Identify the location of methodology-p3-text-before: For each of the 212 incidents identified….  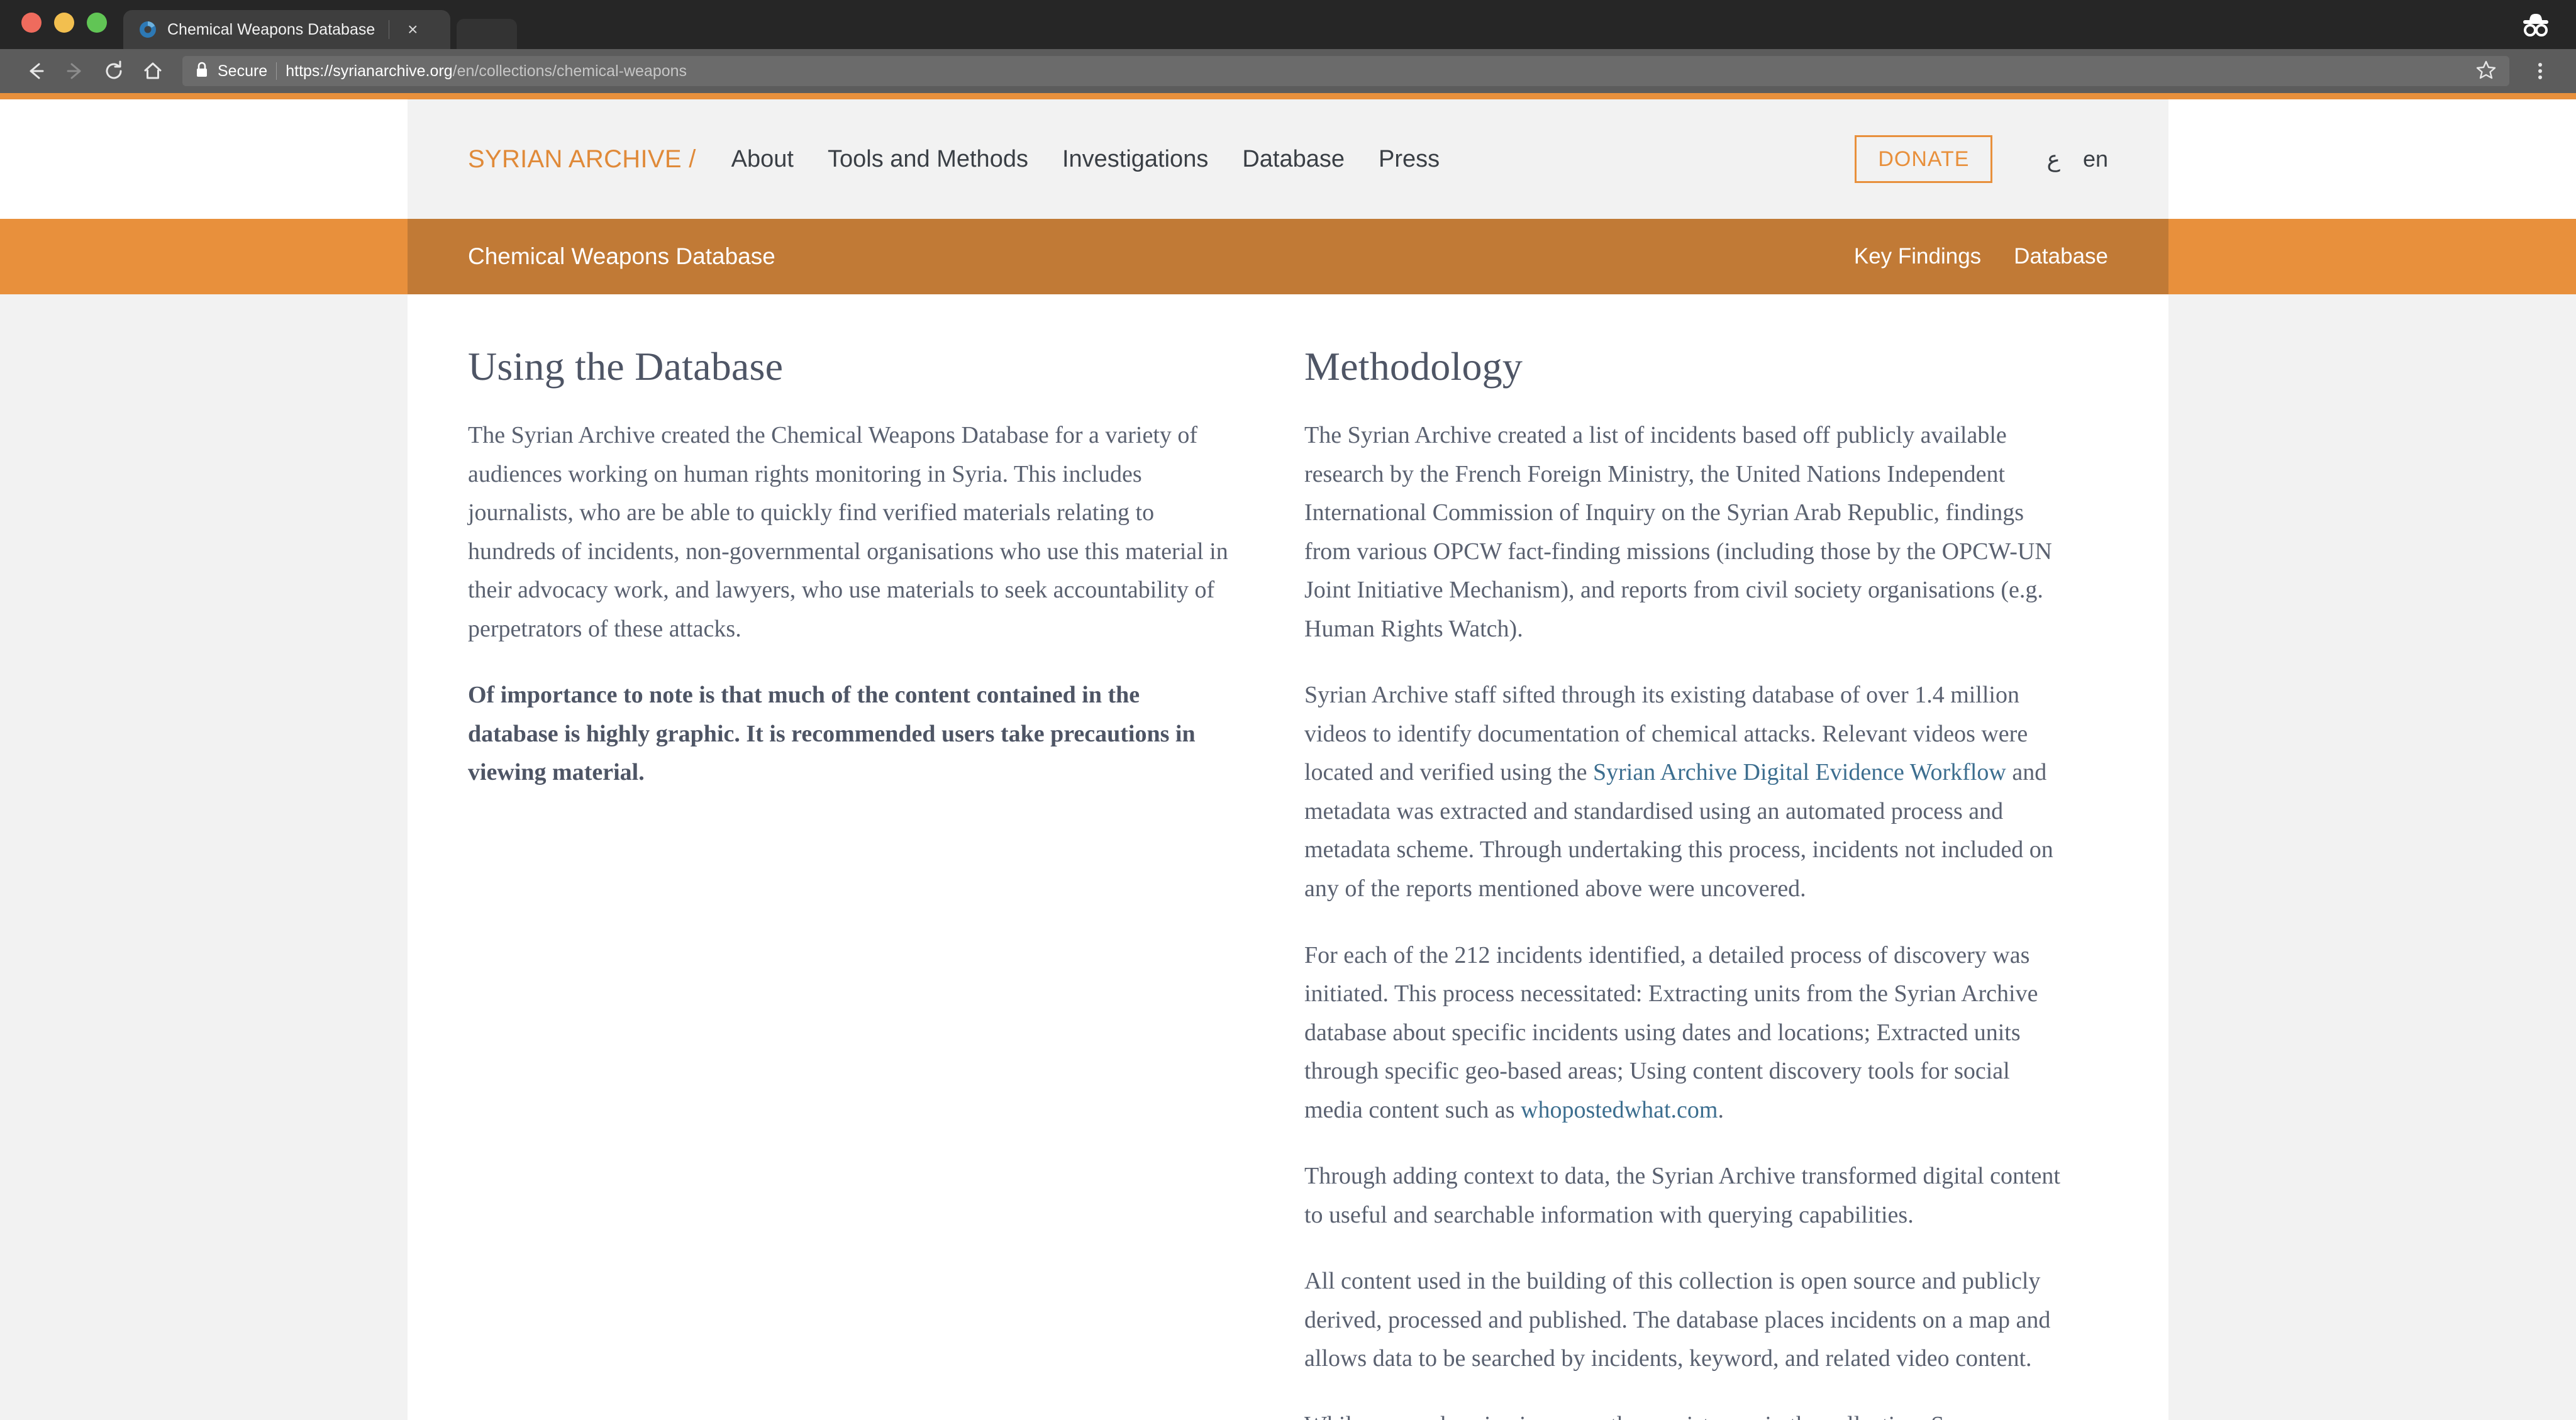
(1671, 1032).